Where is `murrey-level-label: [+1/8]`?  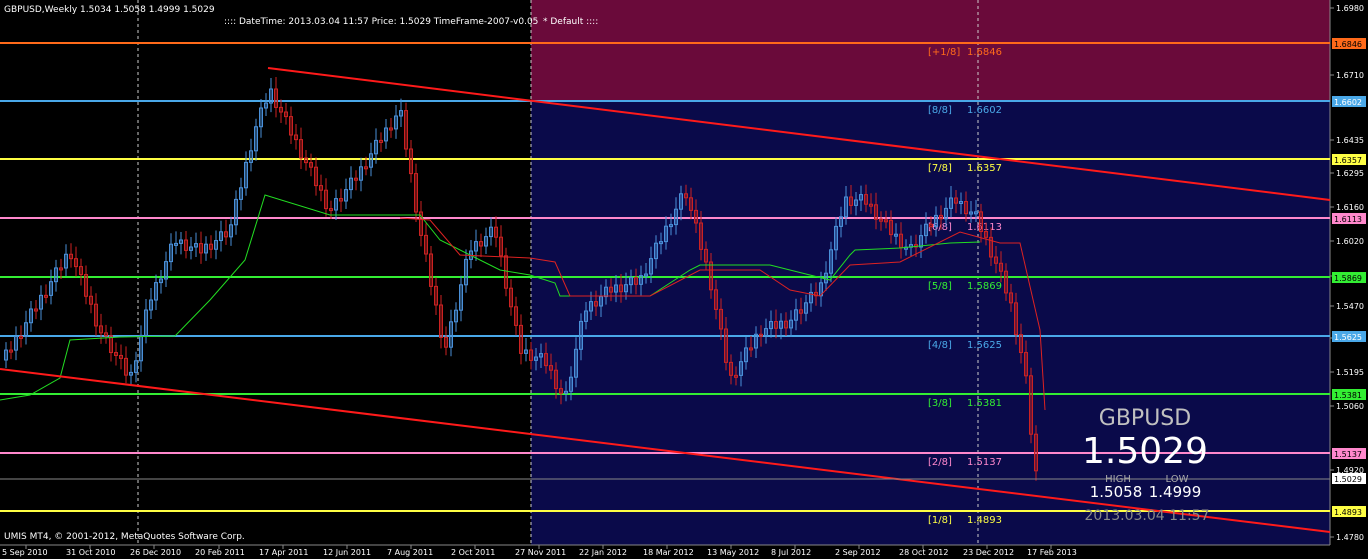 murrey-level-label: [+1/8] is located at coordinates (944, 52).